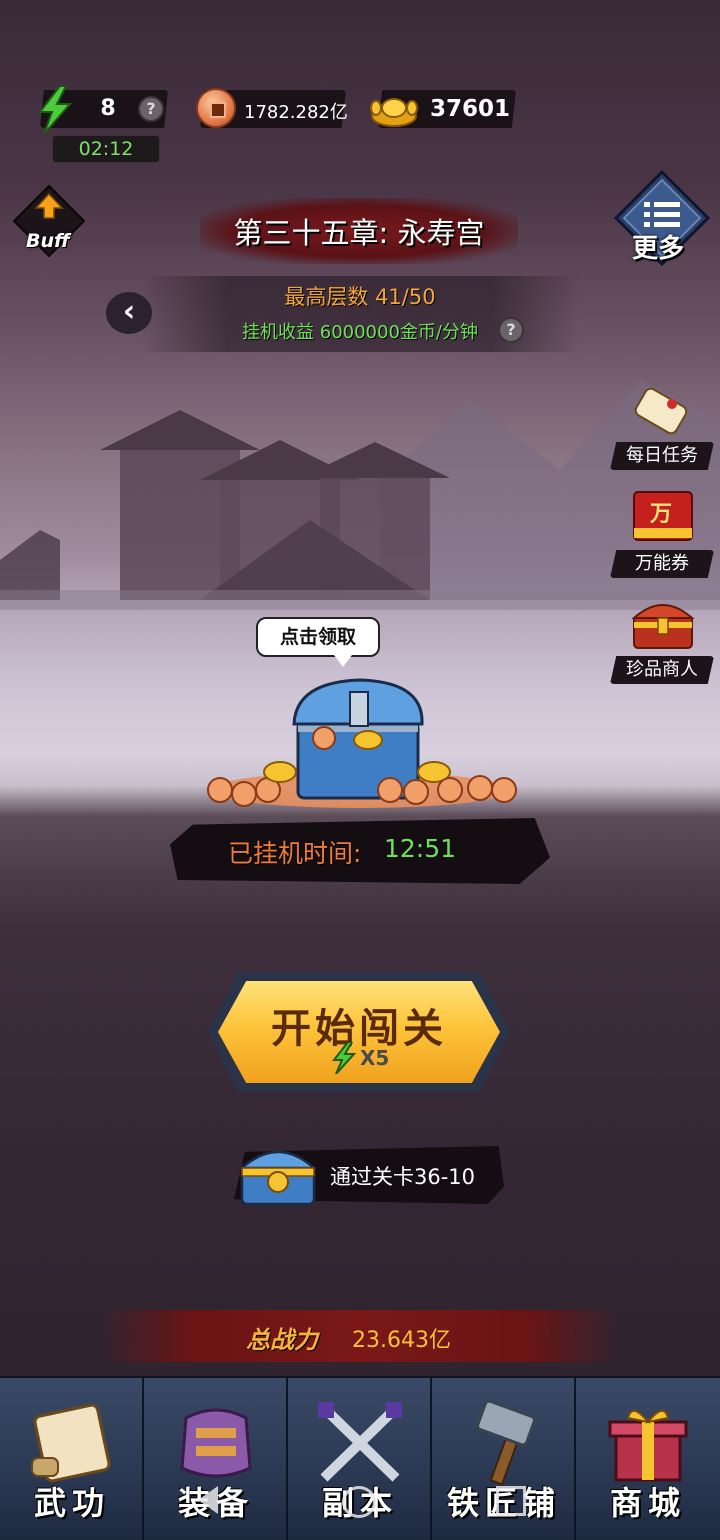  I want to click on crossed-swords-icon, so click(360, 1442).